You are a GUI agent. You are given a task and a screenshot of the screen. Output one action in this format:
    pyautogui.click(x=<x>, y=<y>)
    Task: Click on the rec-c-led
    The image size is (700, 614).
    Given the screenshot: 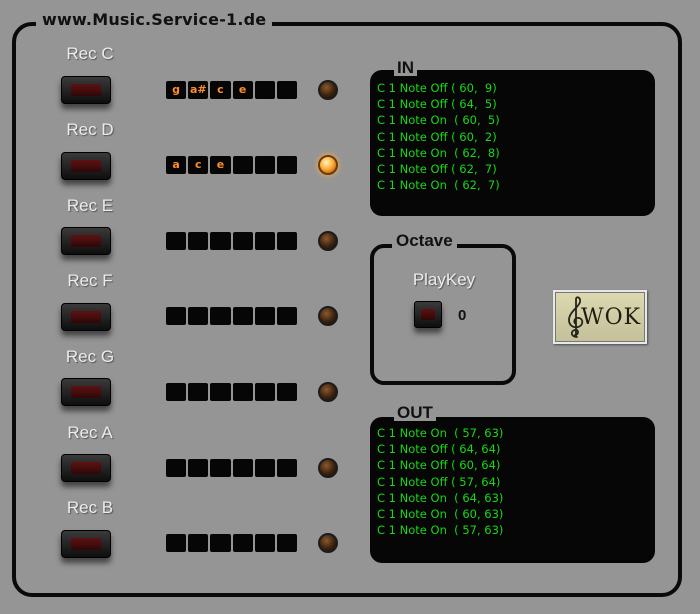 What is the action you would take?
    pyautogui.click(x=328, y=90)
    